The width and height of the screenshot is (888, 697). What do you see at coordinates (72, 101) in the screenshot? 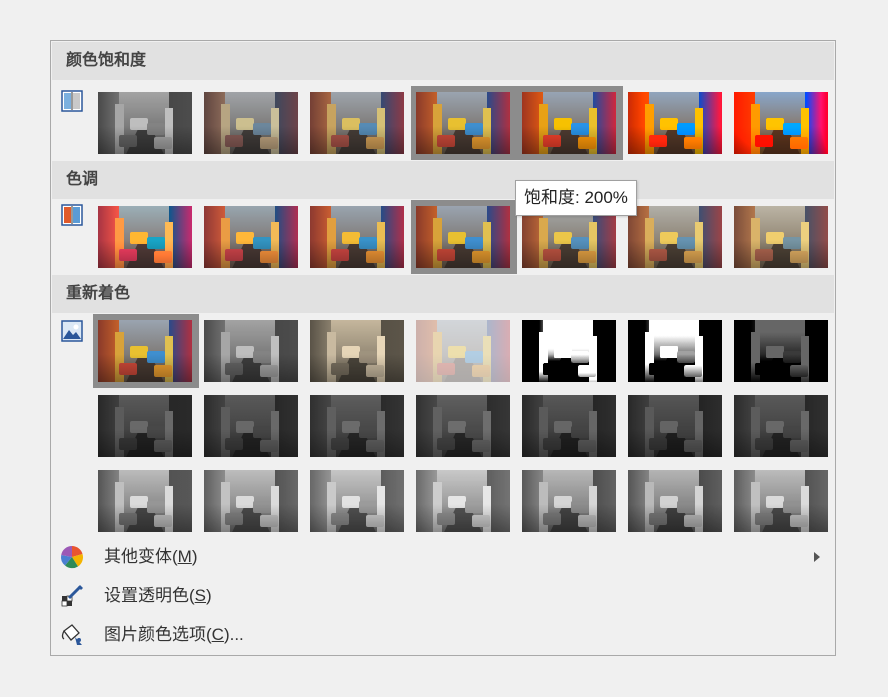
I see `saturation-icon` at bounding box center [72, 101].